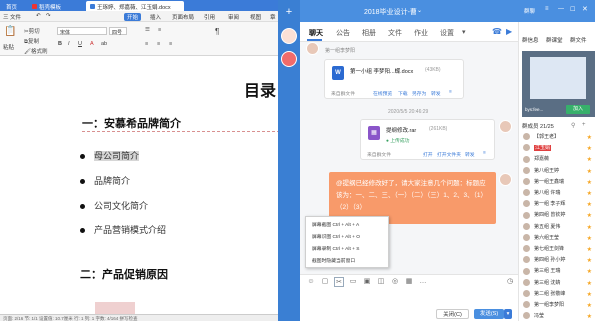 This screenshot has width=595, height=321. What do you see at coordinates (255, 17) in the screenshot?
I see `menu-view: 视图` at bounding box center [255, 17].